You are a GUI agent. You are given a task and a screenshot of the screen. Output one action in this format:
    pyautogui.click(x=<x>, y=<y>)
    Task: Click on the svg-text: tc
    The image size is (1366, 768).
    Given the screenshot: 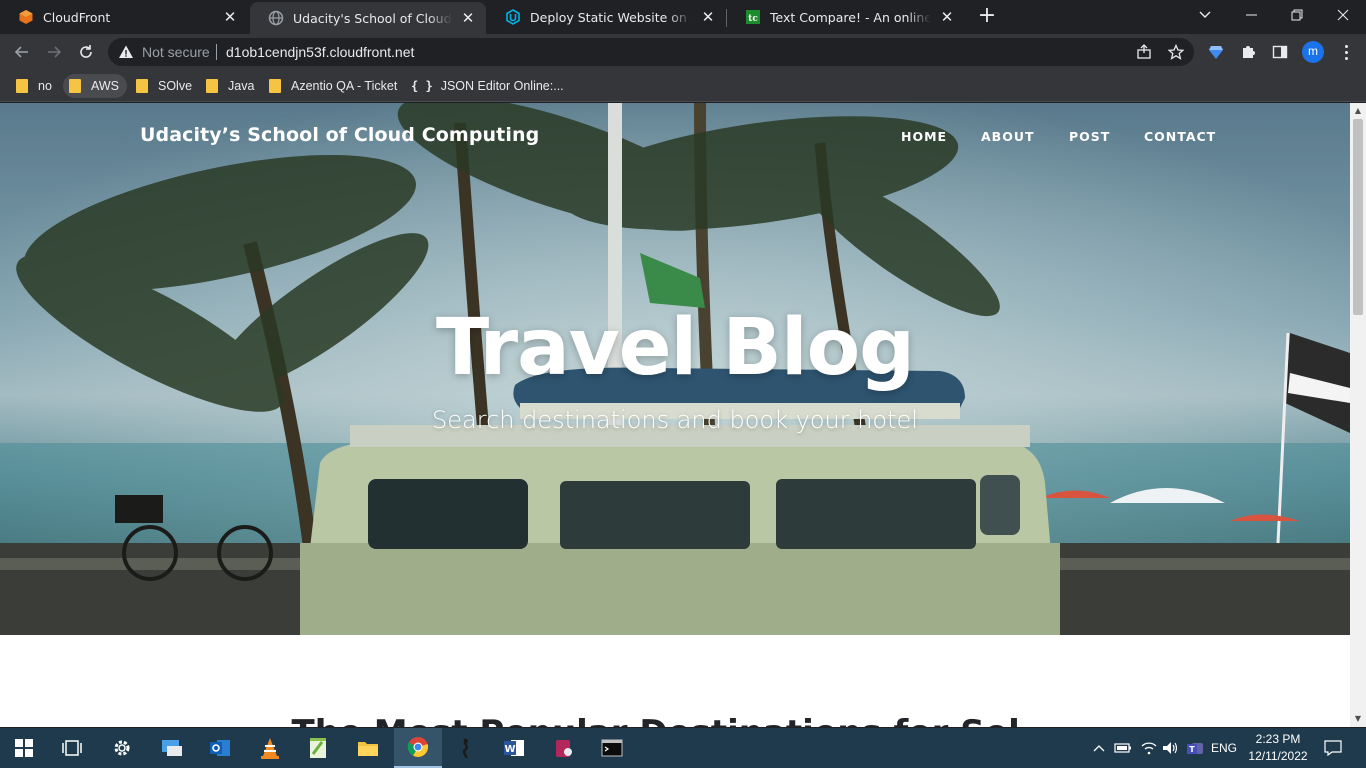 What is the action you would take?
    pyautogui.click(x=753, y=19)
    